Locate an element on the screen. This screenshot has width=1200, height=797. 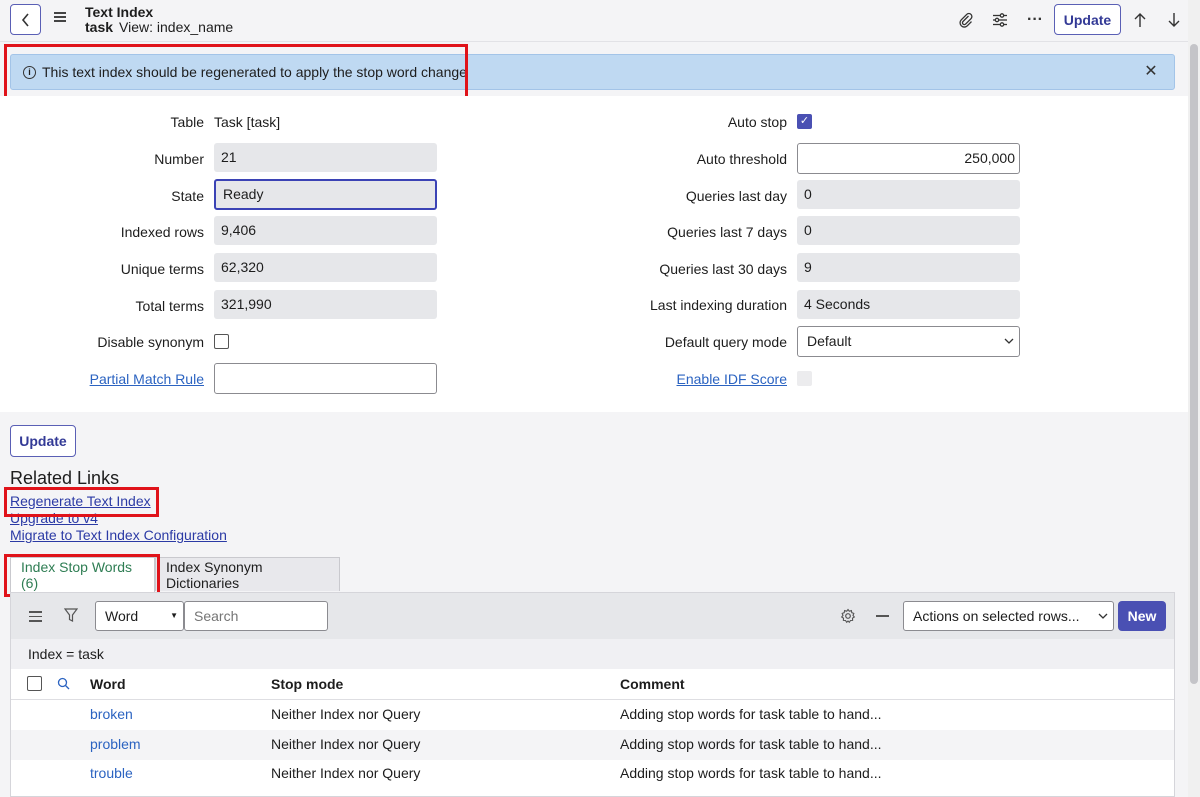
related-links-title: Related Links is located at coordinates (65, 478).